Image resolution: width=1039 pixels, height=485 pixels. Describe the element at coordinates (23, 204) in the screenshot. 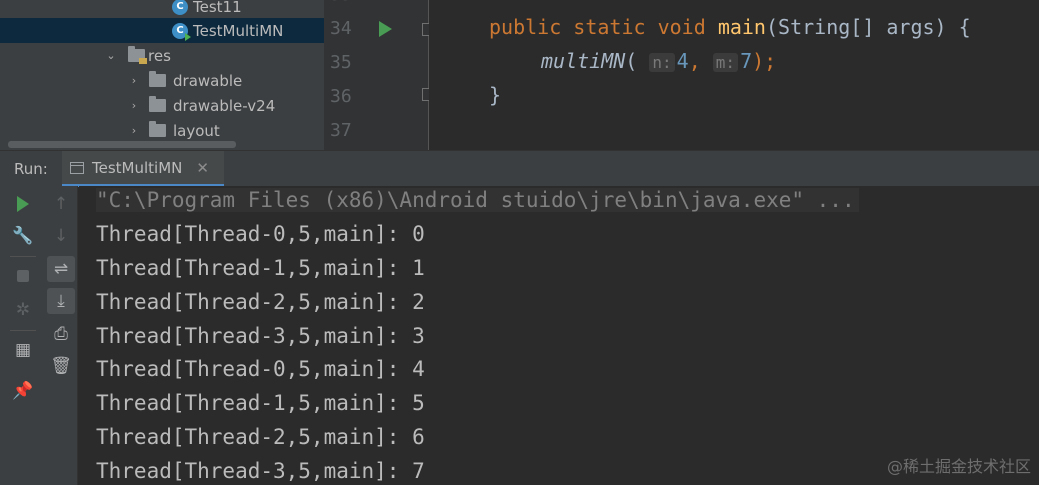

I see `play-icon` at that location.